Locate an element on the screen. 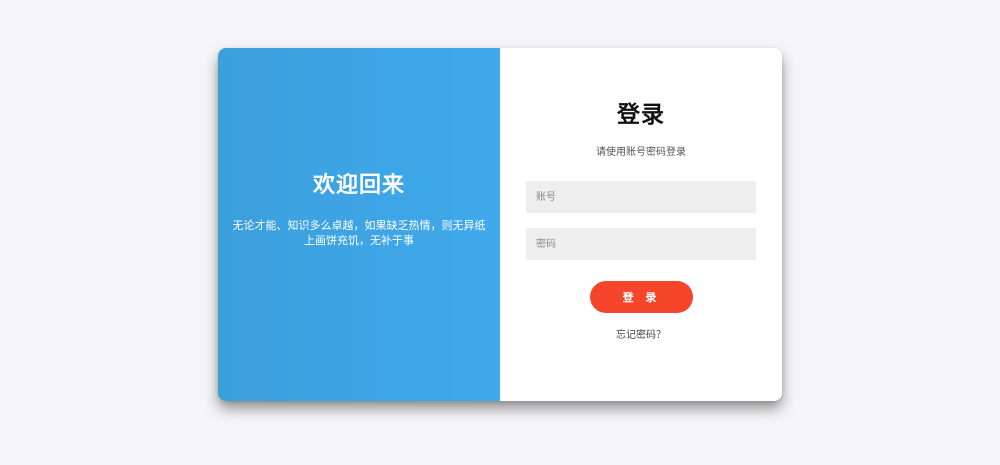 The height and width of the screenshot is (465, 1000). login-subtitle: 请使用账号密码登录 is located at coordinates (641, 152).